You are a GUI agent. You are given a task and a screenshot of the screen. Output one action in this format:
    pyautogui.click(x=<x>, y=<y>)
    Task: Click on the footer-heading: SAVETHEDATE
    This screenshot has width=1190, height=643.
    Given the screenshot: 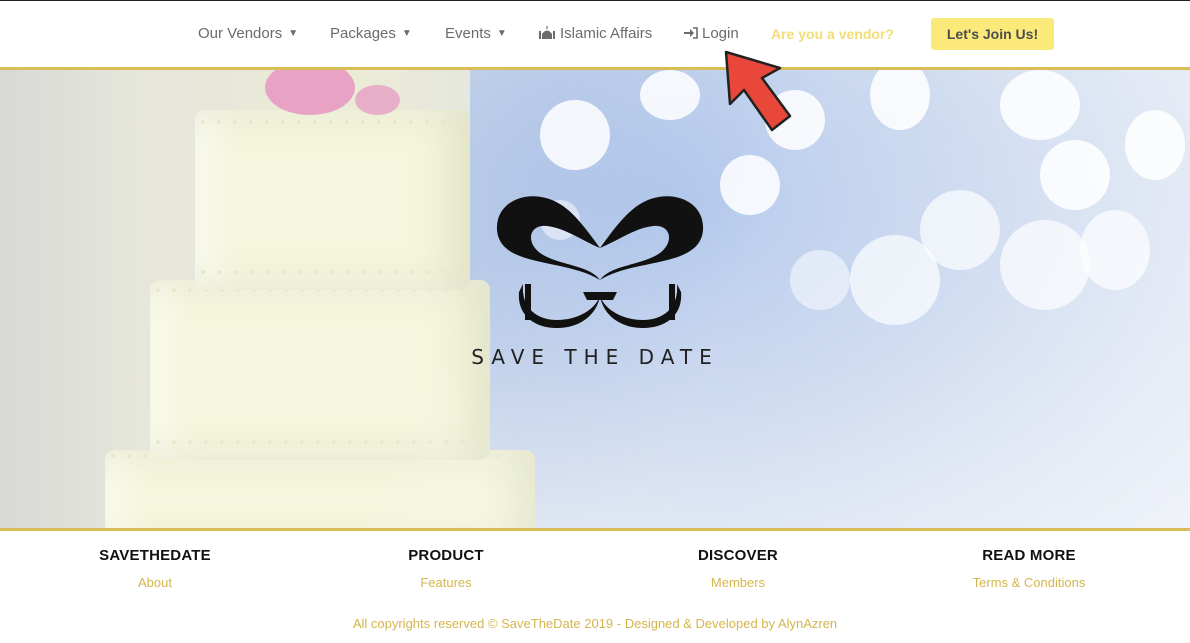 What is the action you would take?
    pyautogui.click(x=155, y=555)
    